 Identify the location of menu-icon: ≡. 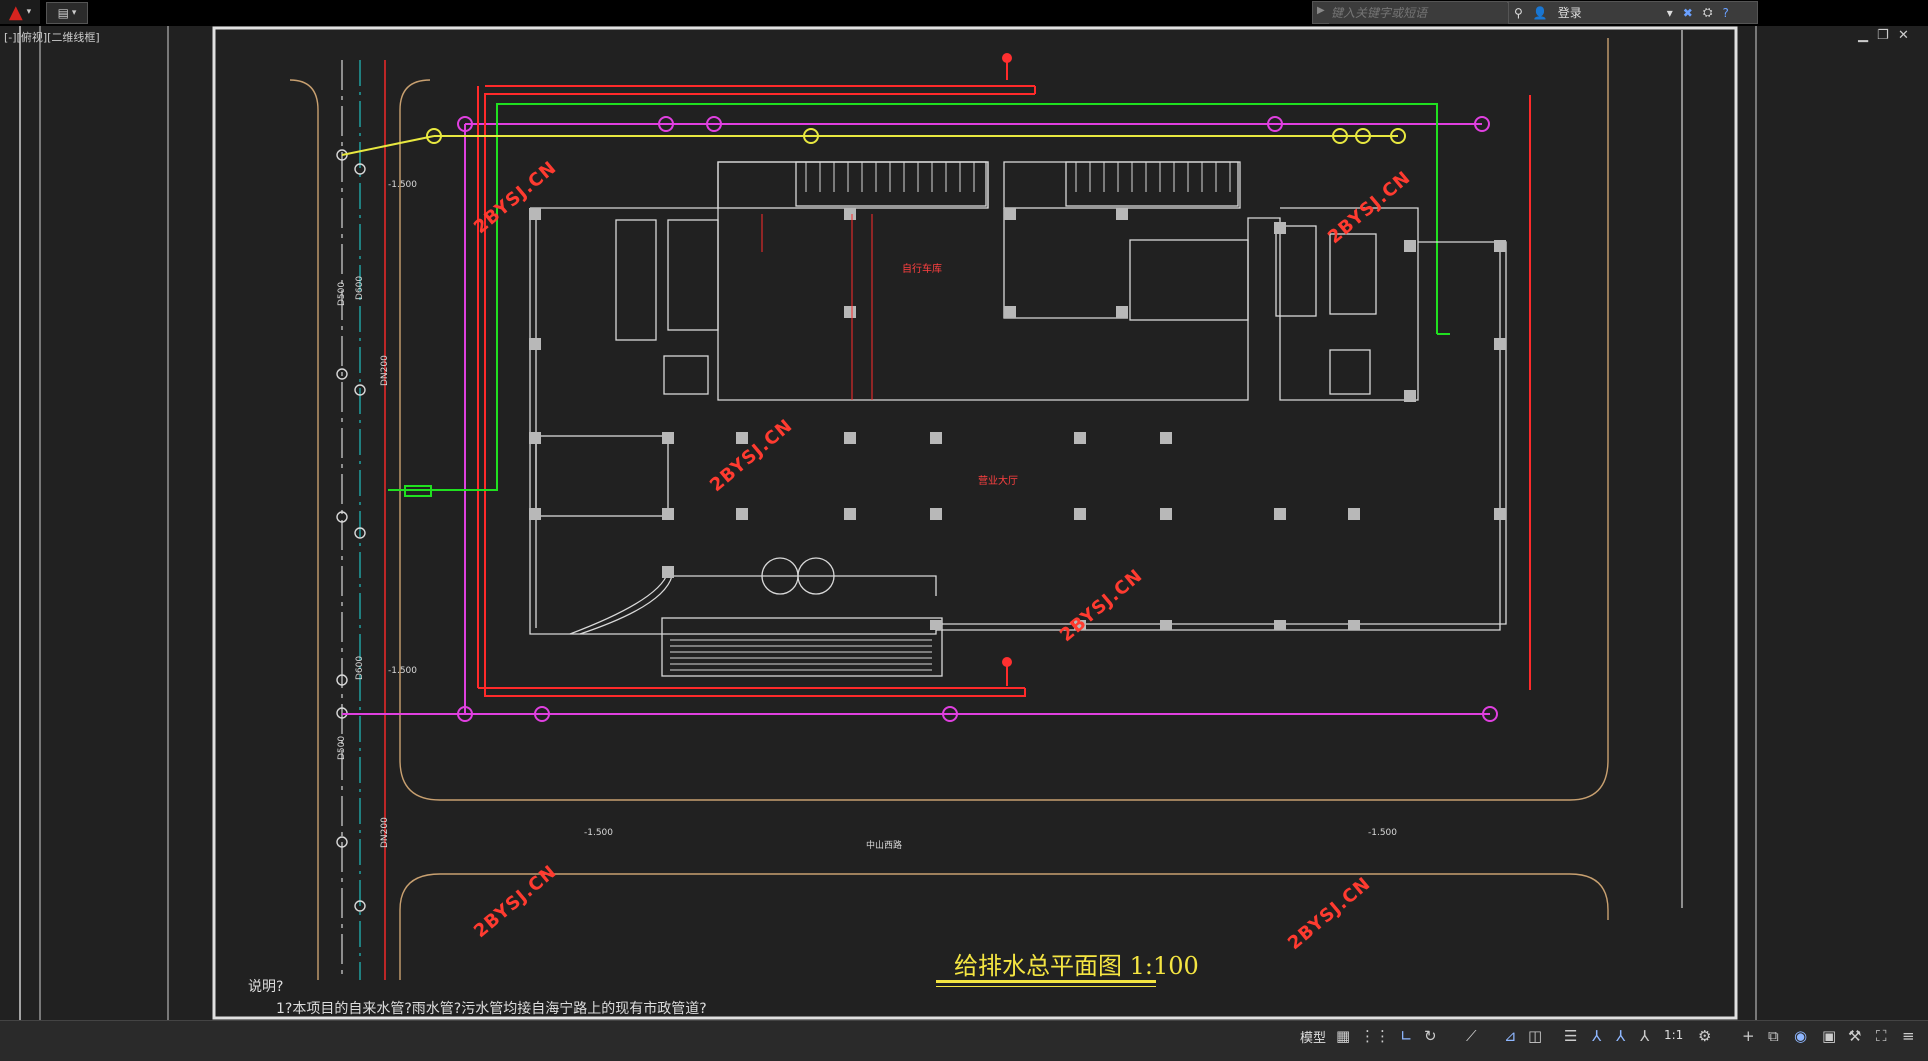
(1908, 1036).